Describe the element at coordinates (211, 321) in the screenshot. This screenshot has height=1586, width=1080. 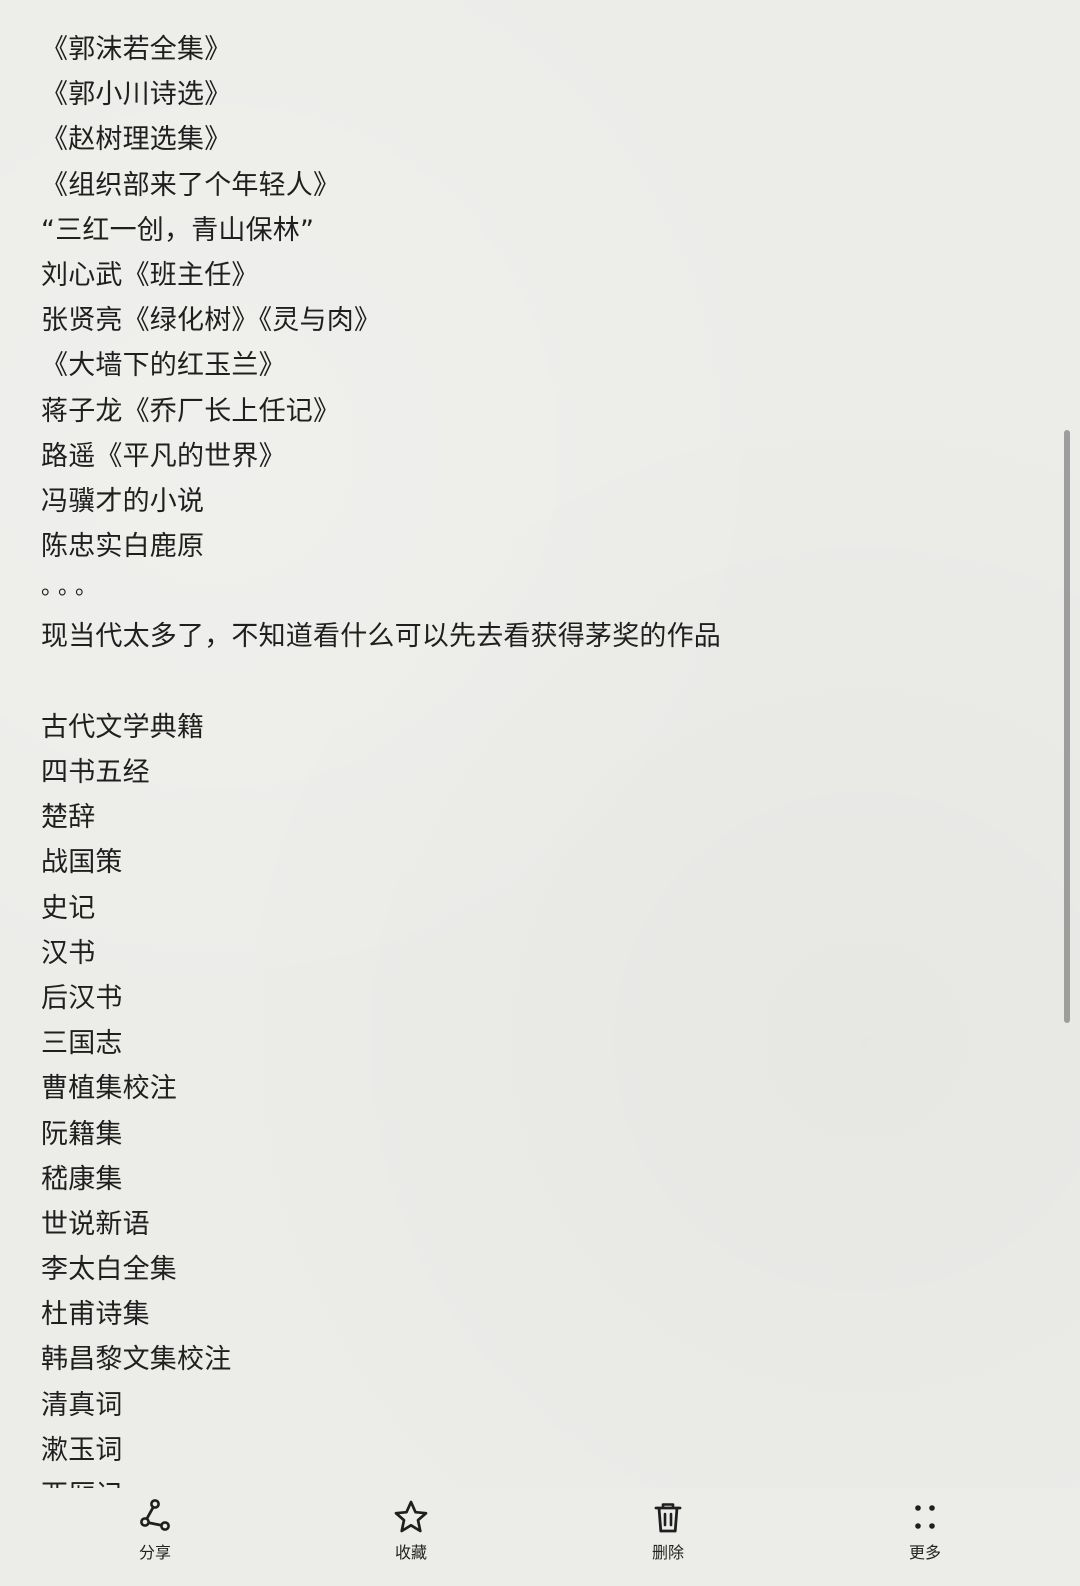
I see `note-line: 张贤亮《绿化树》《灵与肉》` at that location.